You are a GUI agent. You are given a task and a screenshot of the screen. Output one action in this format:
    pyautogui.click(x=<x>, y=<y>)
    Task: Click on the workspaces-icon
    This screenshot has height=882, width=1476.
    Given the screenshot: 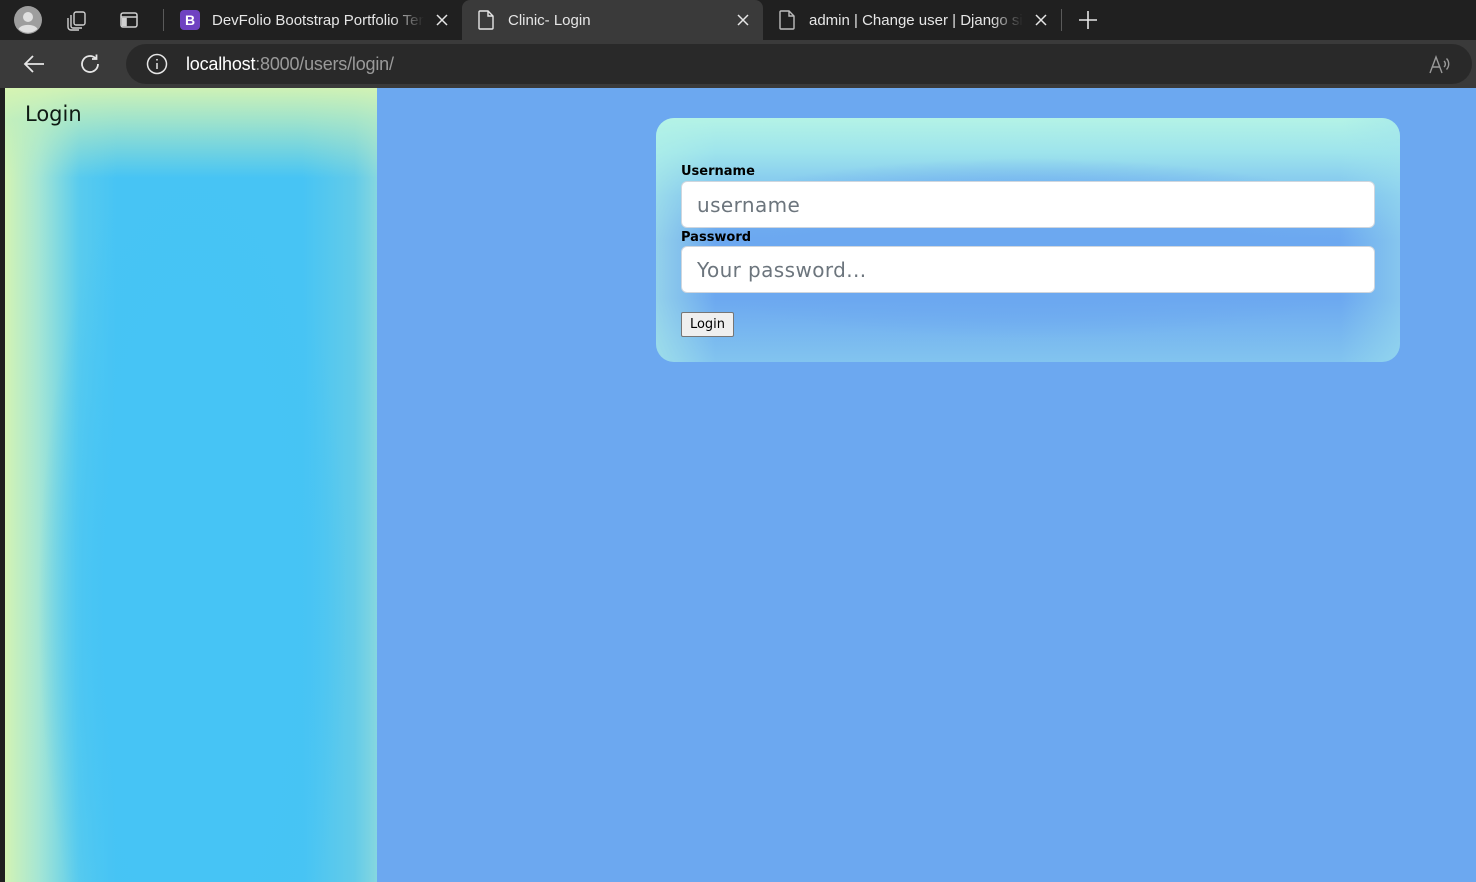 What is the action you would take?
    pyautogui.click(x=77, y=20)
    